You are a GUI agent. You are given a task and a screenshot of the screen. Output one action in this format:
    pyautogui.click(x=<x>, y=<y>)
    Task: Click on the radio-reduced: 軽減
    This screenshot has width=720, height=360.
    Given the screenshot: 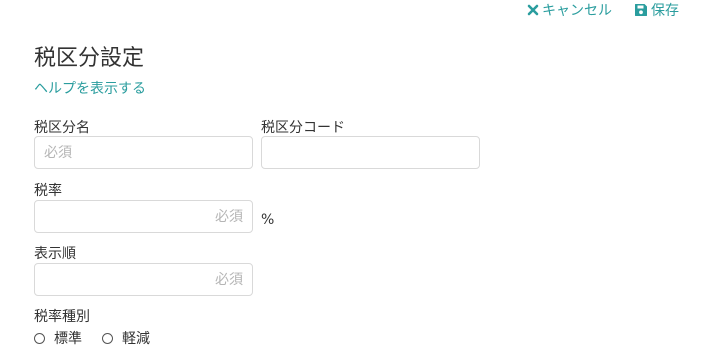 What is the action you would take?
    pyautogui.click(x=126, y=338)
    